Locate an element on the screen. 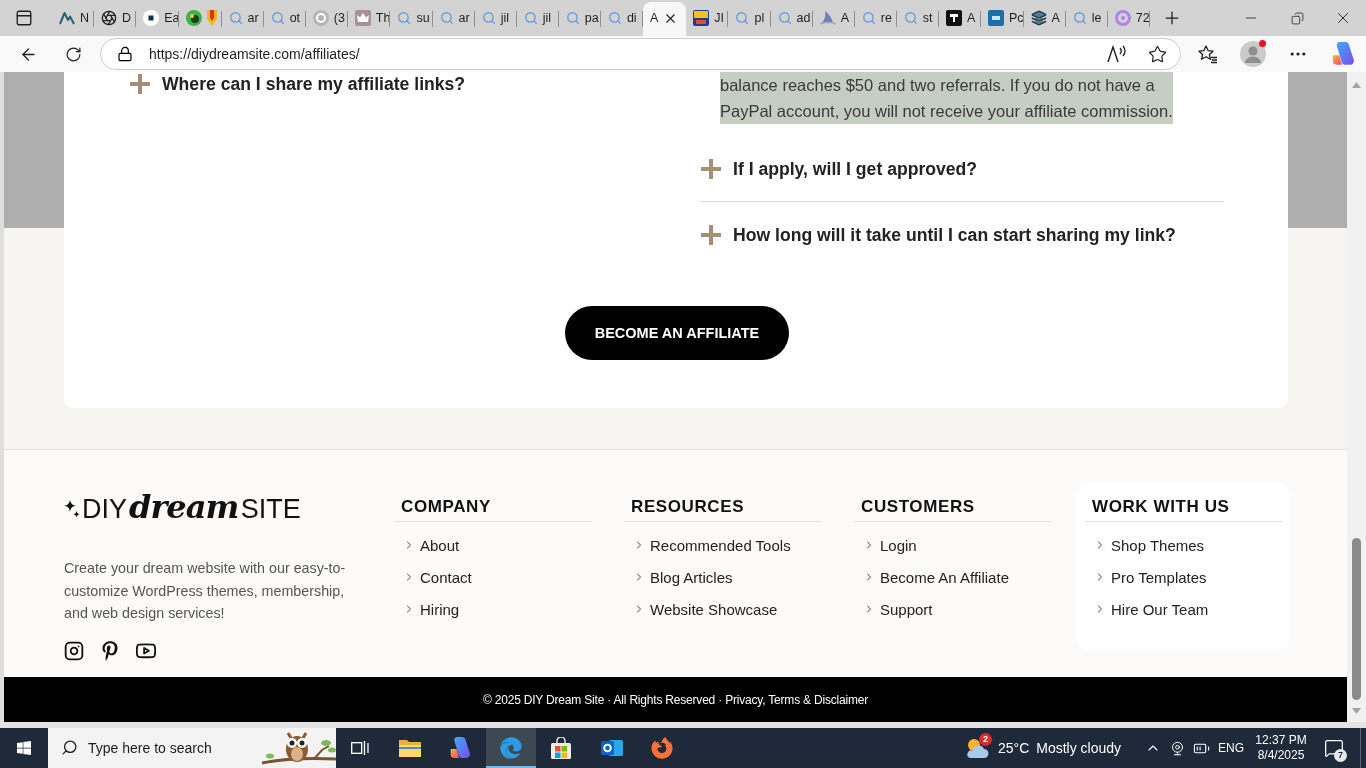 The image size is (1366, 768). scrollbar-thumb is located at coordinates (1356, 619).